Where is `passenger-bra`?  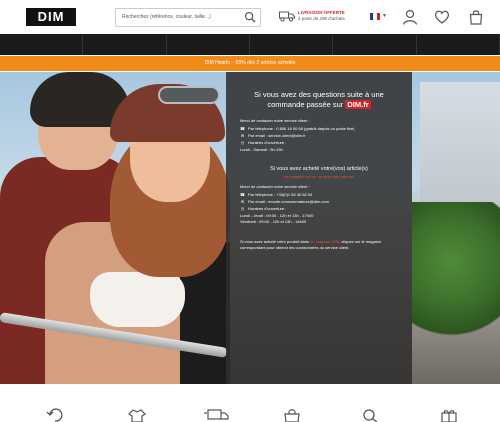 passenger-bra is located at coordinates (137, 299).